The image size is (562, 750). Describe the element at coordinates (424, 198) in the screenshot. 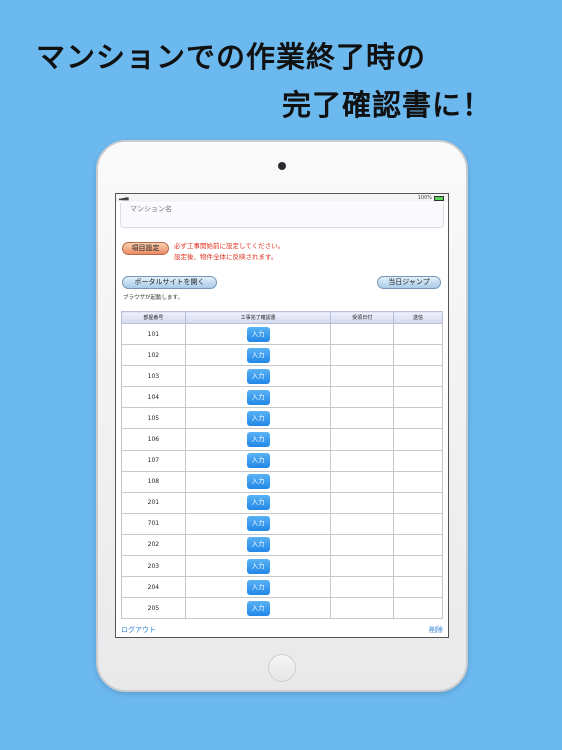

I see `battery-percent: 100%` at that location.